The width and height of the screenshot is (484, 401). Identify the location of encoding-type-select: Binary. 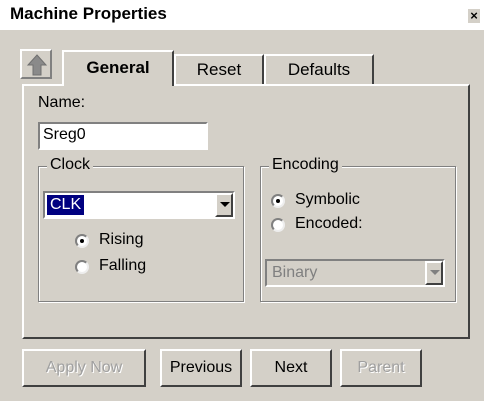
(355, 273).